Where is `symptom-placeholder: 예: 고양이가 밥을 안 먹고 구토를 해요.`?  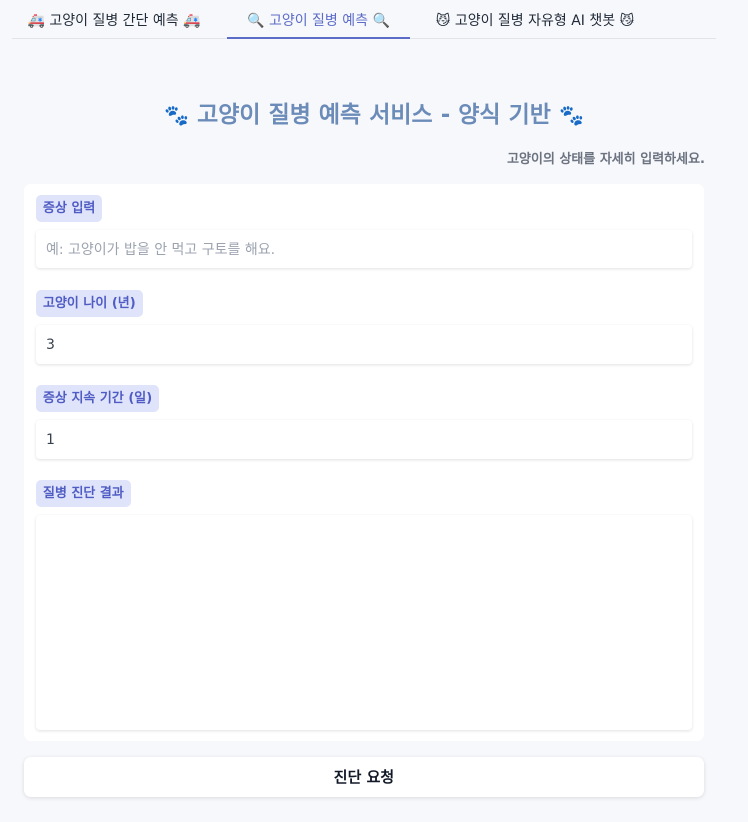 symptom-placeholder: 예: 고양이가 밥을 안 먹고 구토를 해요. is located at coordinates (161, 250).